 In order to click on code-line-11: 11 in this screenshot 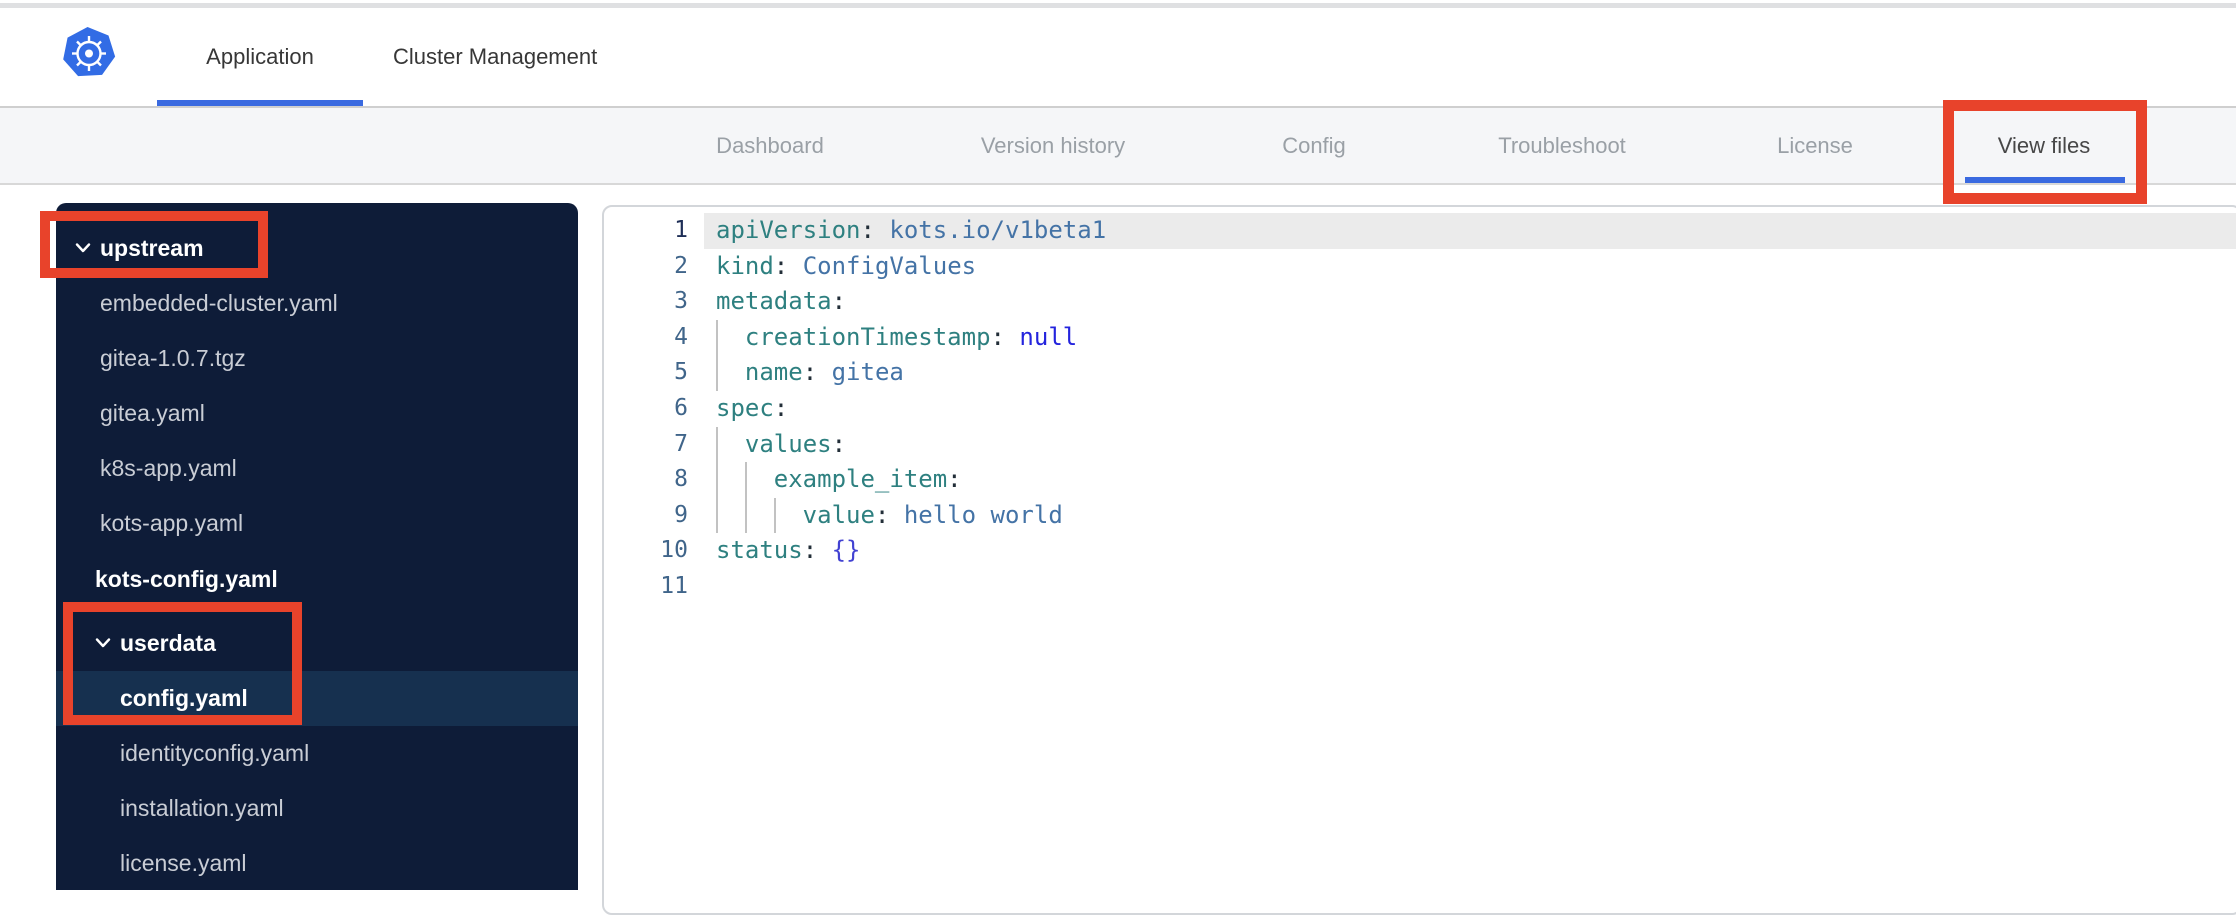, I will do `click(1420, 587)`.